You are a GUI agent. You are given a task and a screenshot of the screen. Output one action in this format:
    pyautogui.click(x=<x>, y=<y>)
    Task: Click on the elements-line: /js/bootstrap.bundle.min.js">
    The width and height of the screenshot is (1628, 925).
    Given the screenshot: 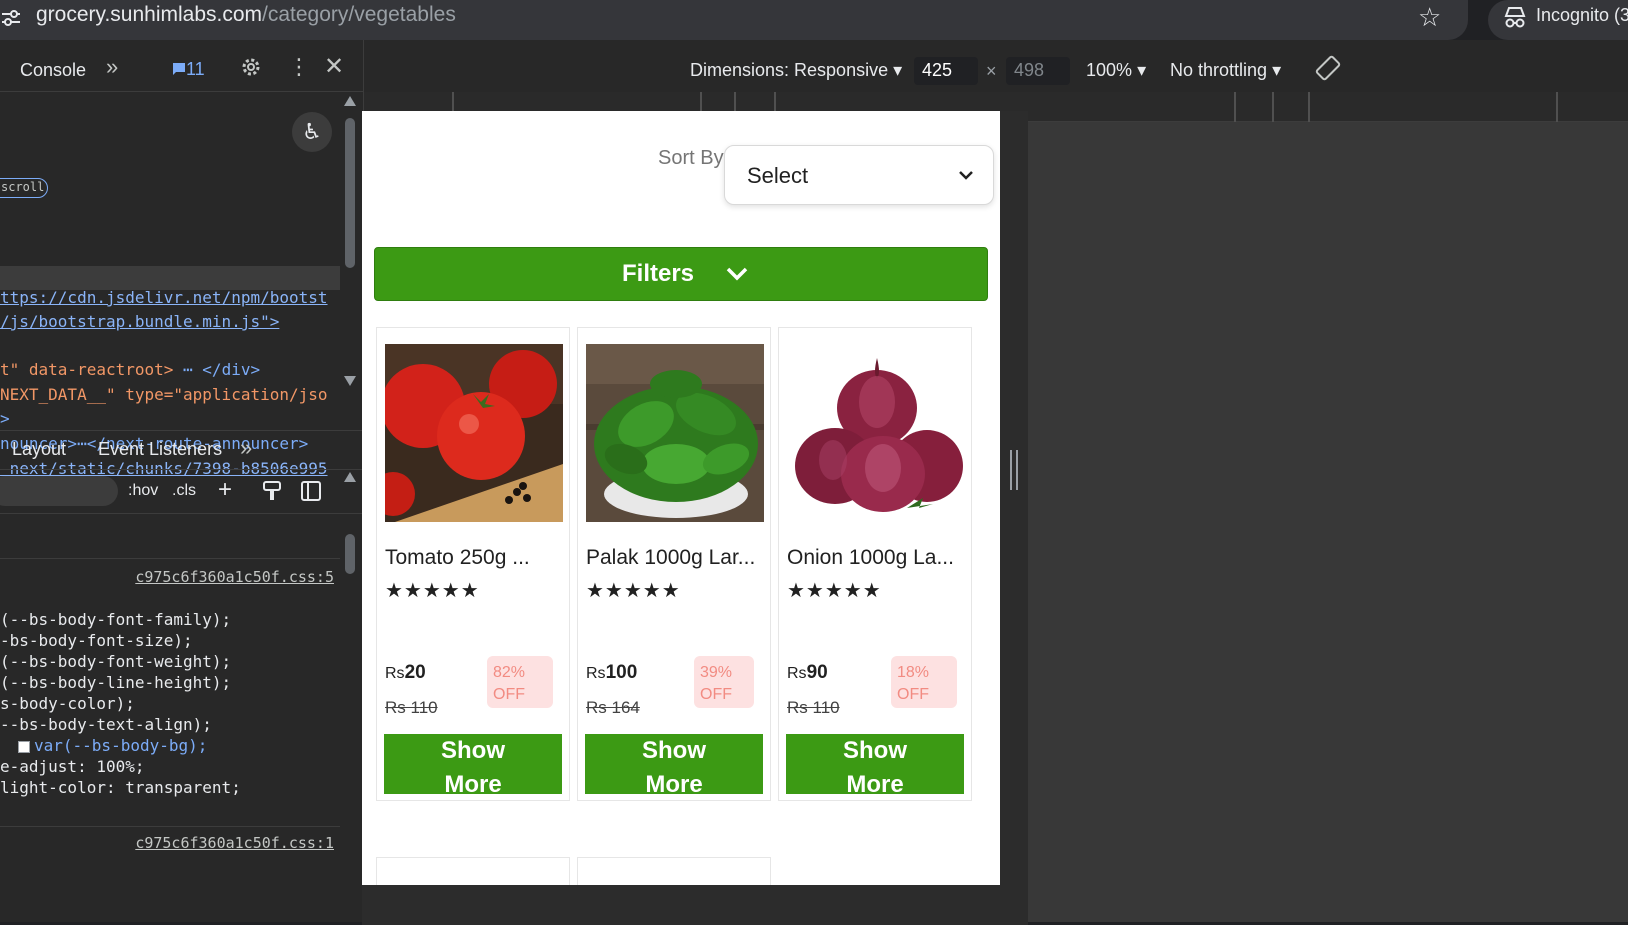 What is the action you would take?
    pyautogui.click(x=139, y=321)
    